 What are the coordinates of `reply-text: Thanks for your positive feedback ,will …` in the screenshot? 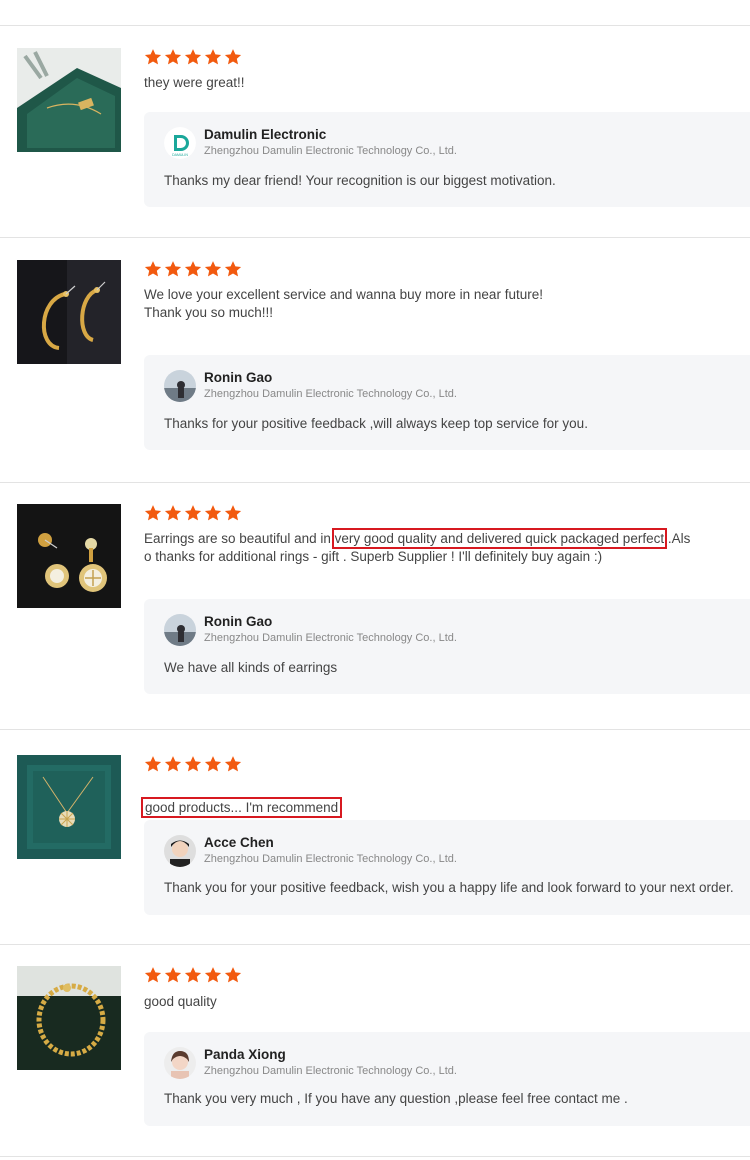 It's located at (376, 423).